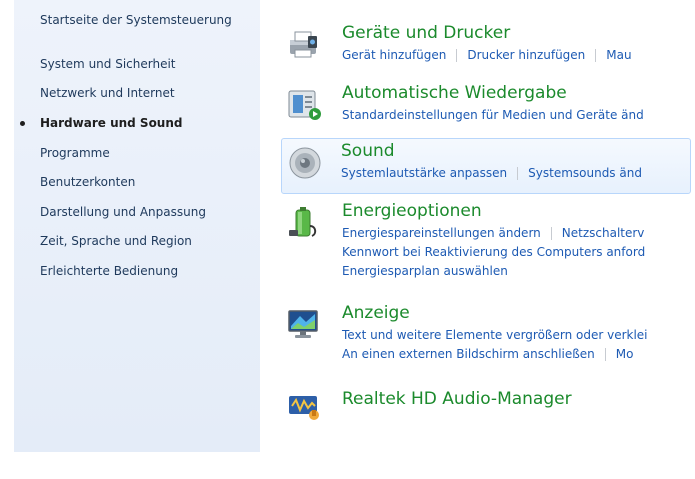 The width and height of the screenshot is (695, 479). Describe the element at coordinates (424, 173) in the screenshot. I see `adjust-volume-link: Systemlautstärke anpassen` at that location.